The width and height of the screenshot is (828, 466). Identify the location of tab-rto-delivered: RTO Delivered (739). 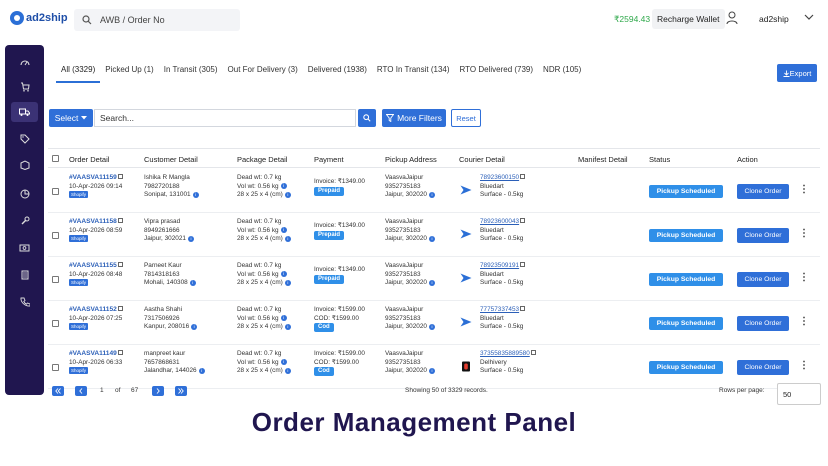
(497, 73).